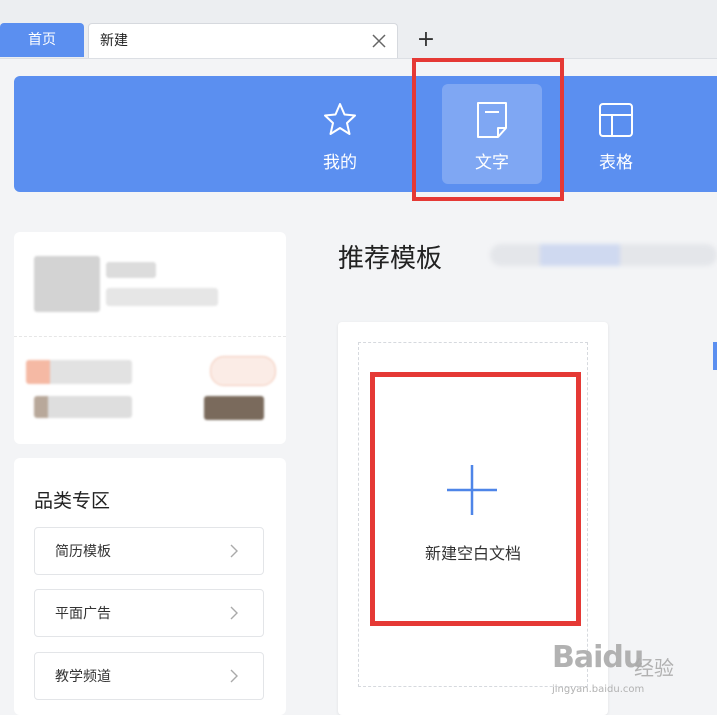  I want to click on profile-panel, so click(150, 338).